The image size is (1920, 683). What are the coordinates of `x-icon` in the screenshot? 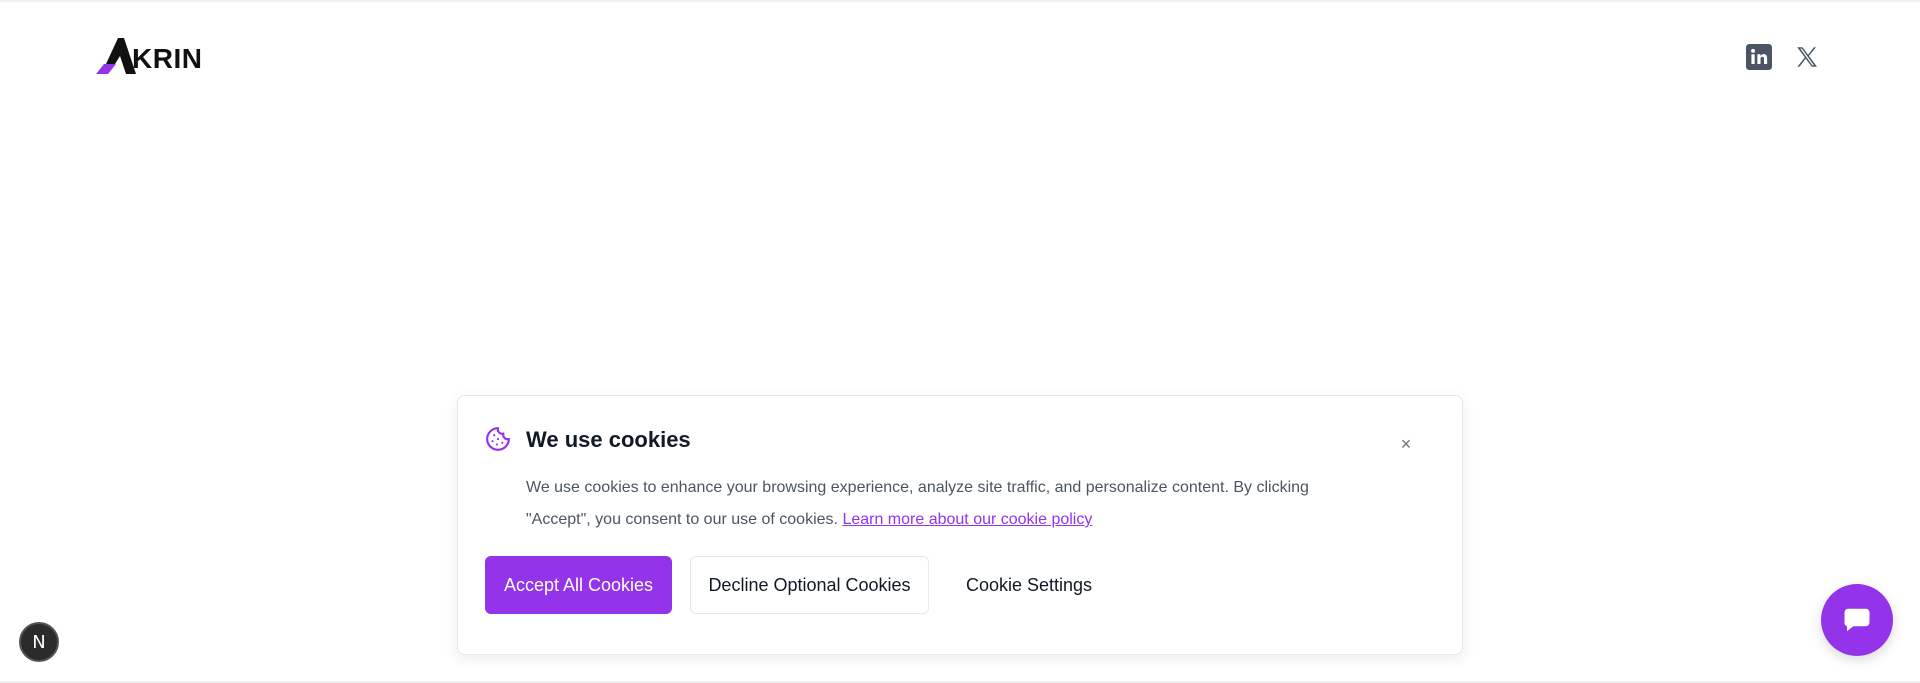 It's located at (1807, 57).